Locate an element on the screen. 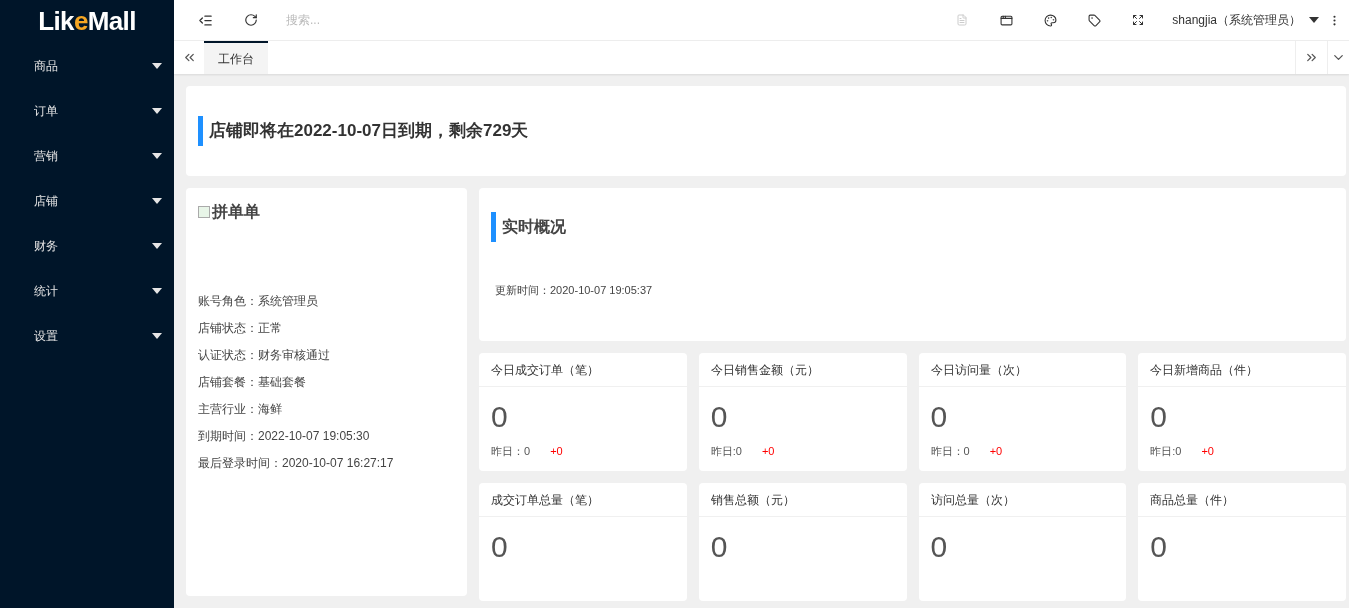 This screenshot has height=608, width=1349. info-line: 账号角色：系统管理员 is located at coordinates (258, 301).